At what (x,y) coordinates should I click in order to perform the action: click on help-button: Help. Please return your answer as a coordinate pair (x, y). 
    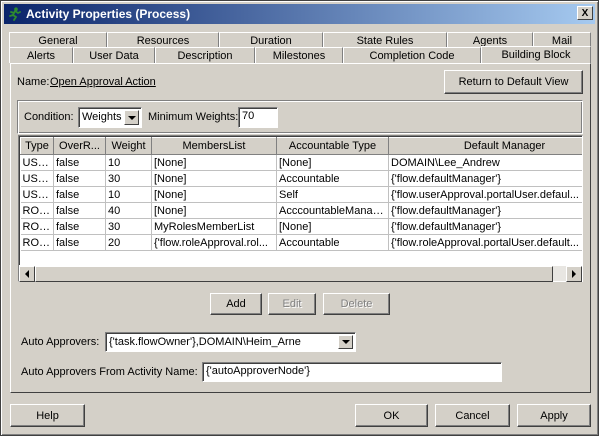
    Looking at the image, I should click on (47, 415).